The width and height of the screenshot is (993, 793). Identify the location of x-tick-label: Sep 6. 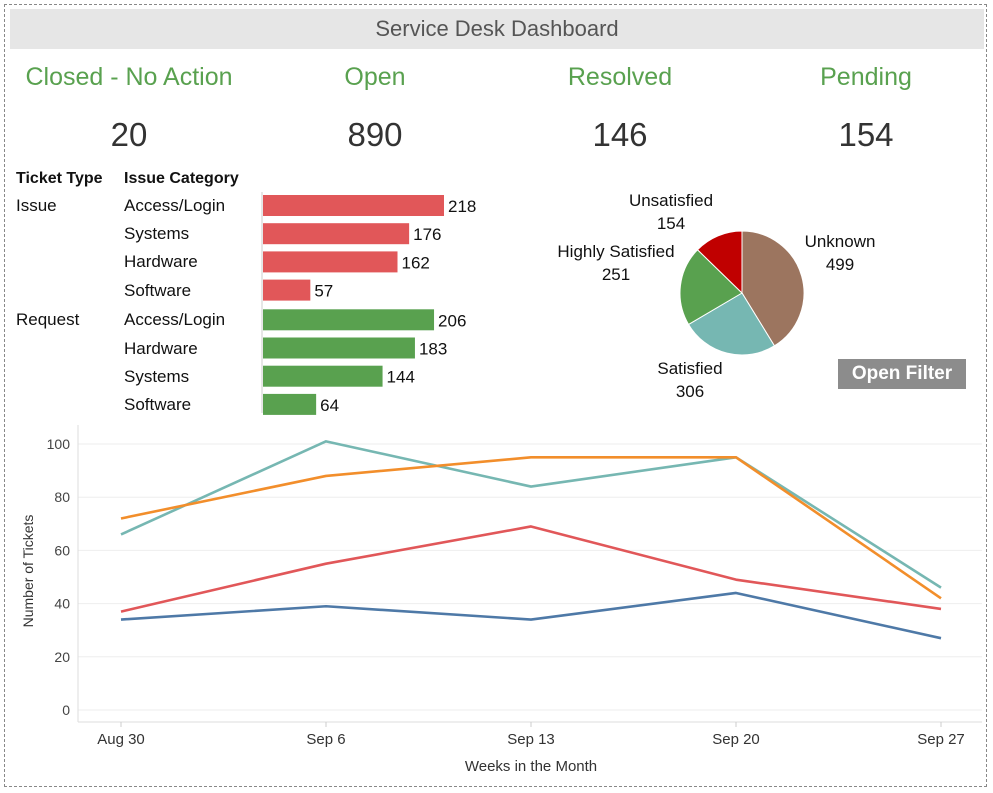
(325, 739).